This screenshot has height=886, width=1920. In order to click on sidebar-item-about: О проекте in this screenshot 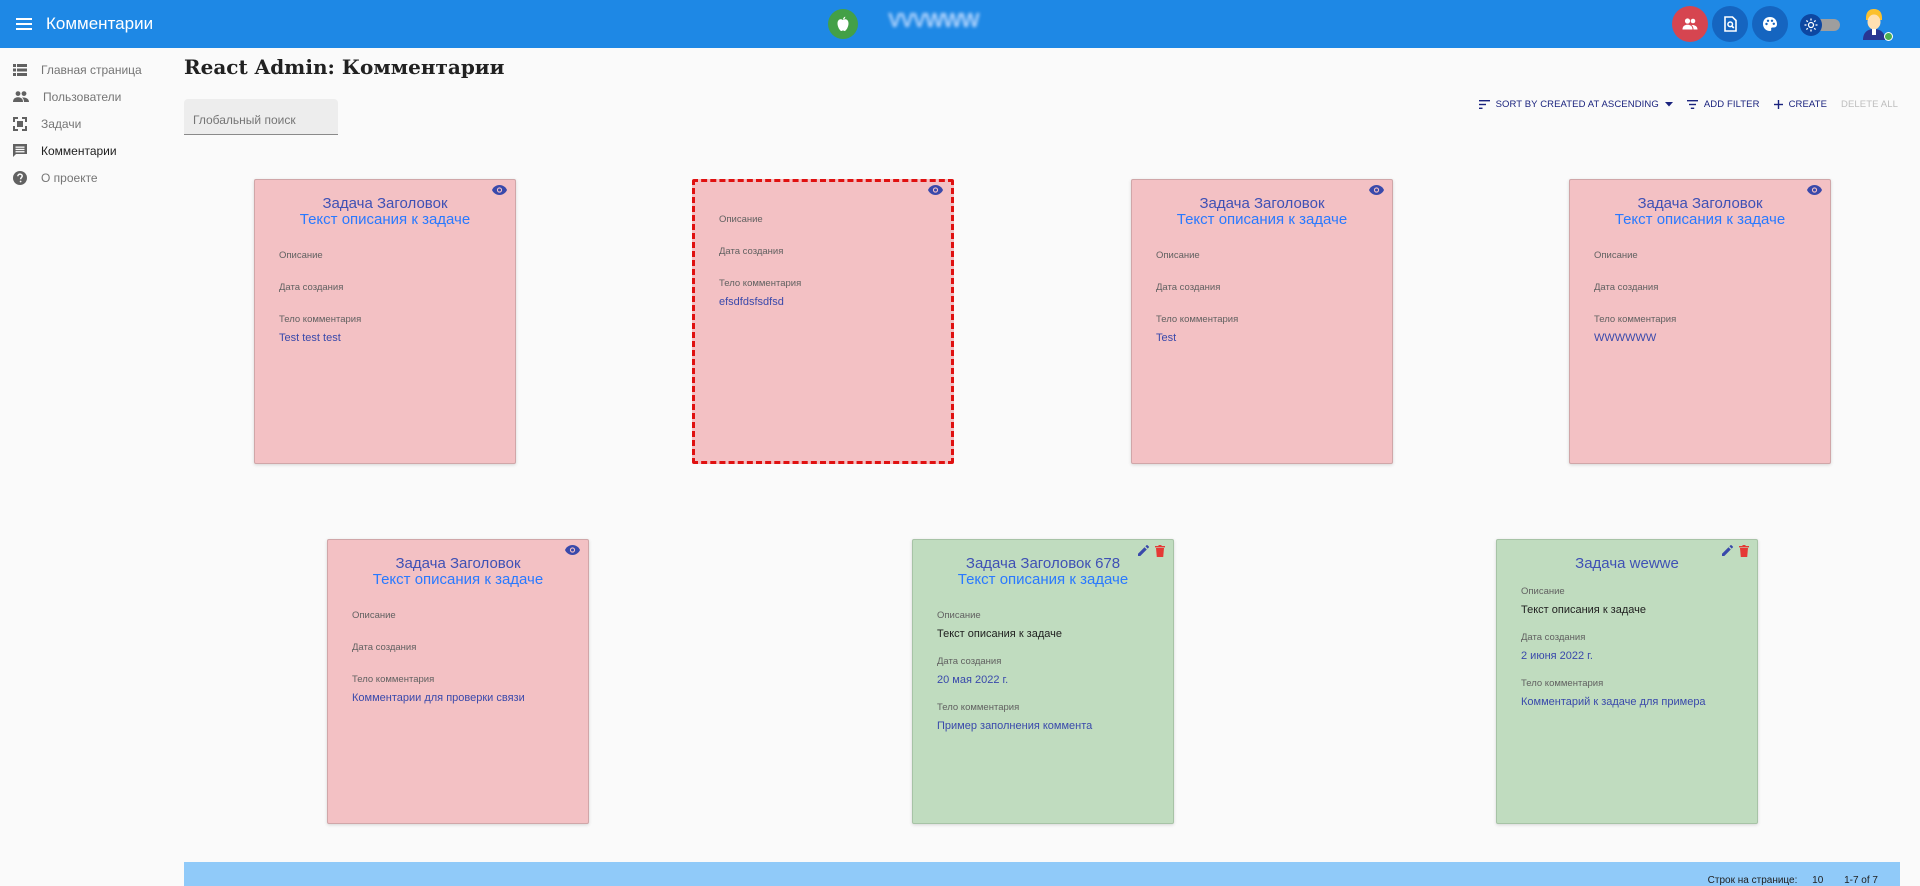, I will do `click(85, 177)`.